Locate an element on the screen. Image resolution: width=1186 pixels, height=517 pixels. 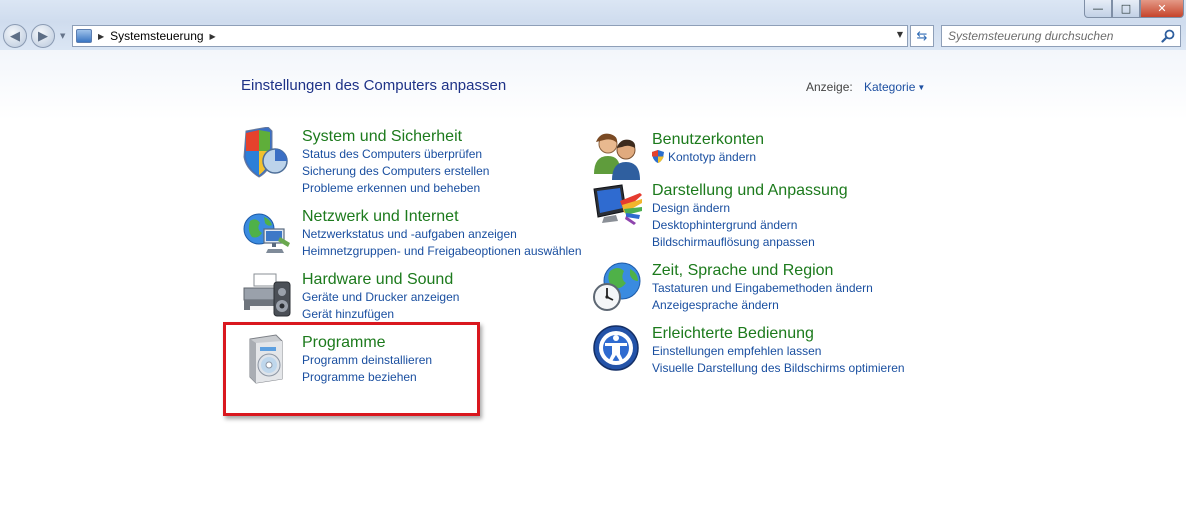
category-title: Hardware und Sound is located at coordinates (380, 279).